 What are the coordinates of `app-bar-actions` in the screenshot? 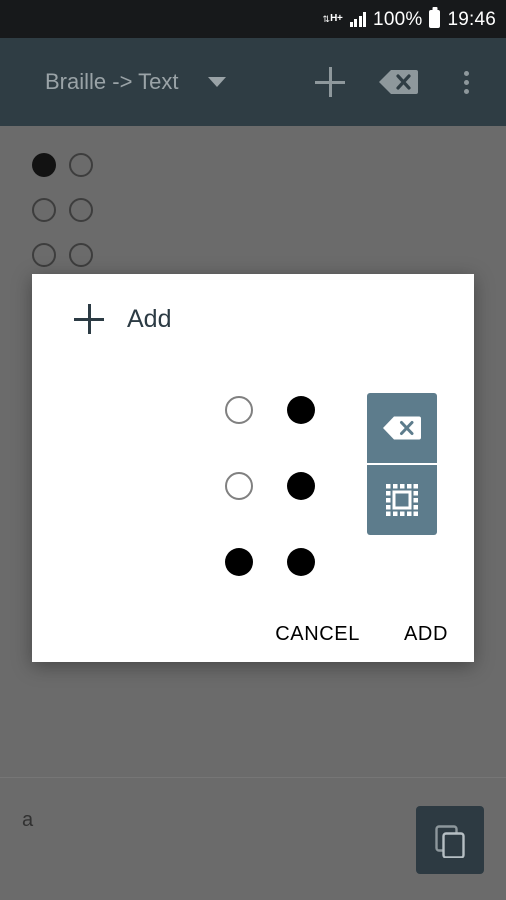 It's located at (407, 82).